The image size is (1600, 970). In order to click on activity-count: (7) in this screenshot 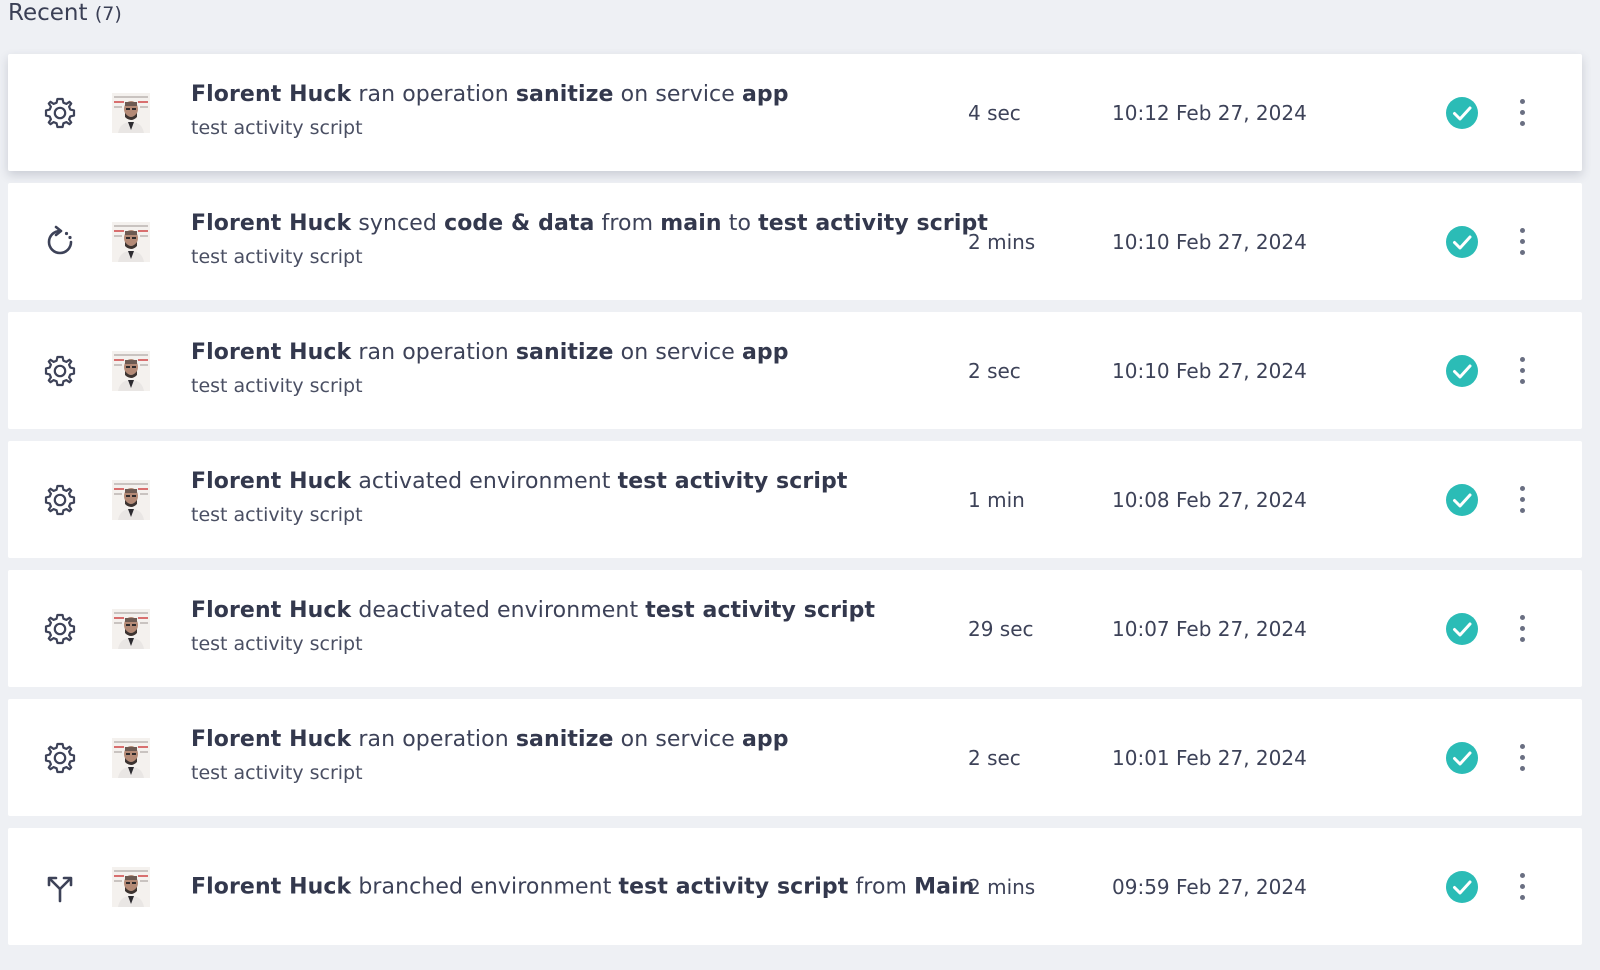, I will do `click(108, 14)`.